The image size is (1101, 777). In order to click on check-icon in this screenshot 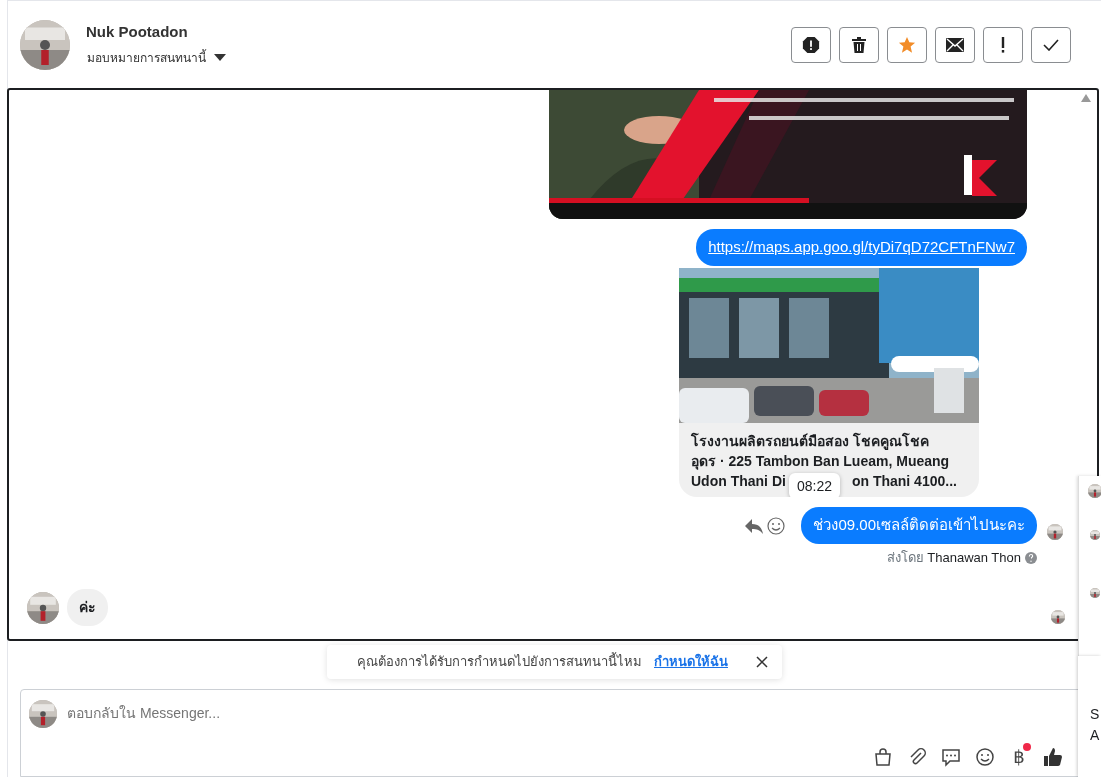, I will do `click(1051, 44)`.